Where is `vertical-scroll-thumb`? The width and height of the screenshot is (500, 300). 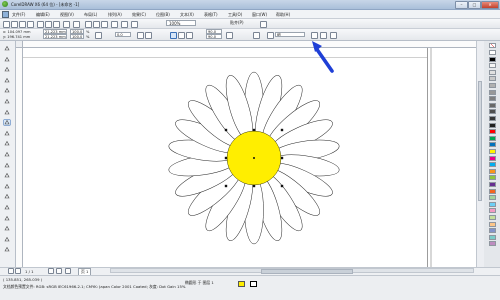 vertical-scroll-thumb is located at coordinates (480, 141).